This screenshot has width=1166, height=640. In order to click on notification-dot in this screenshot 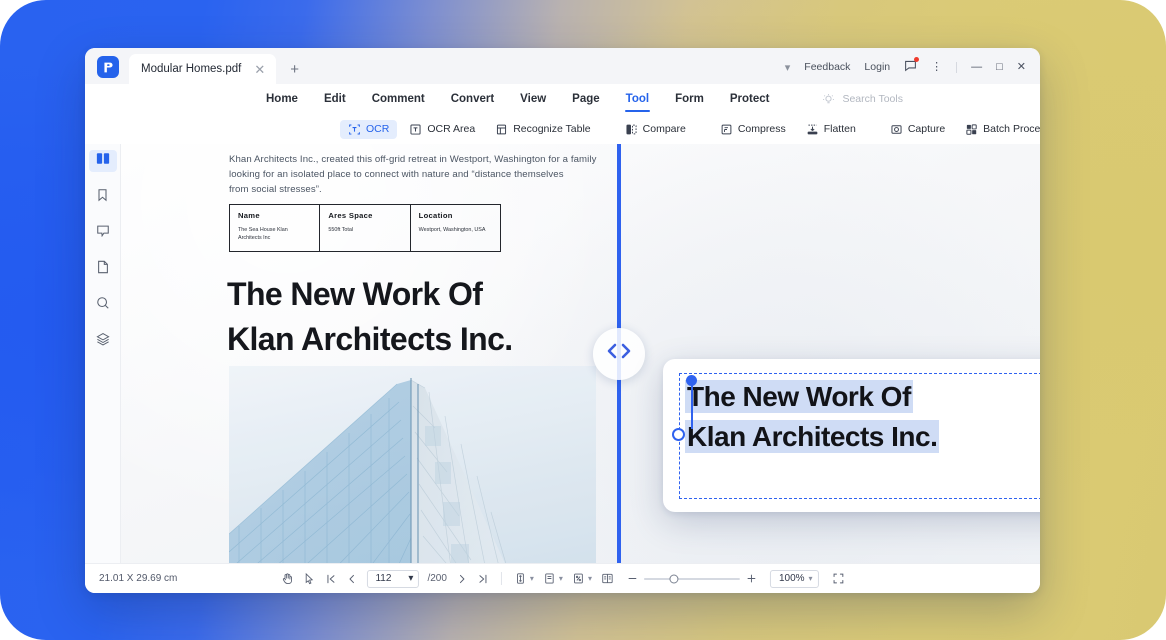, I will do `click(917, 59)`.